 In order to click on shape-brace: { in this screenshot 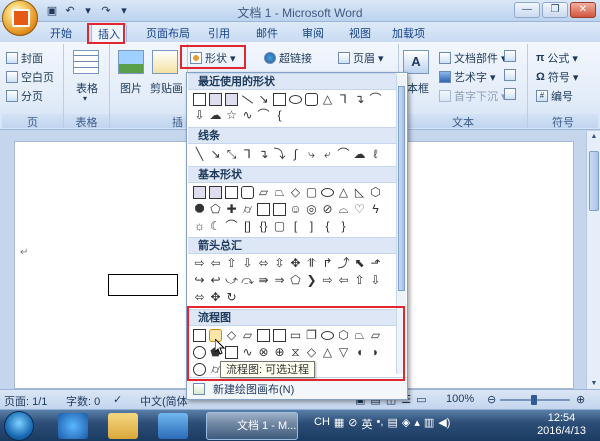, I will do `click(279, 115)`.